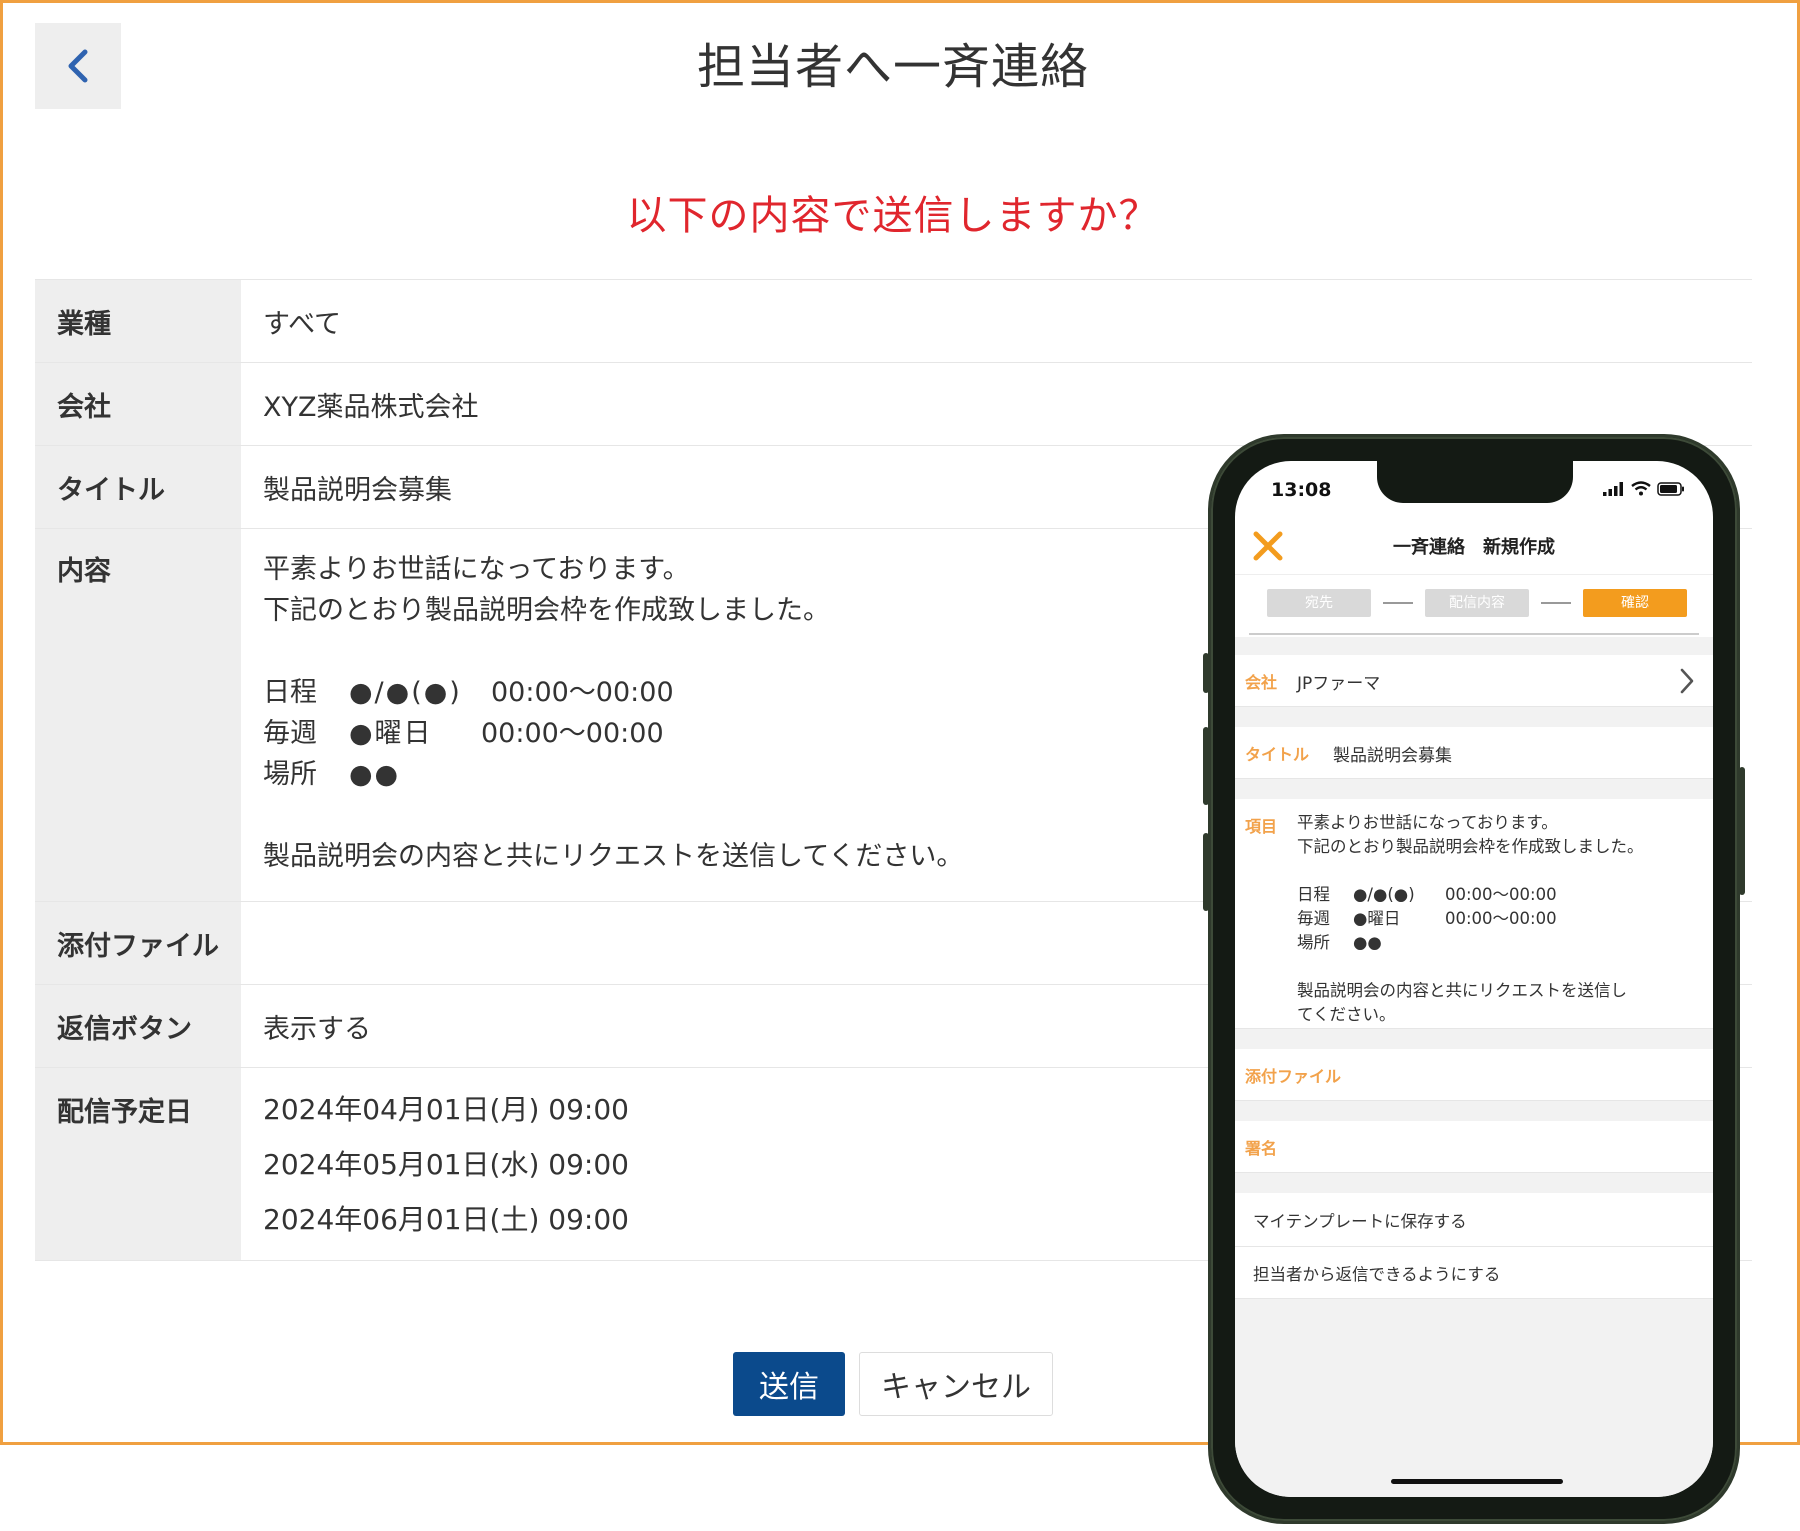 This screenshot has width=1800, height=1531. Describe the element at coordinates (1613, 489) in the screenshot. I see `signal-icon` at that location.